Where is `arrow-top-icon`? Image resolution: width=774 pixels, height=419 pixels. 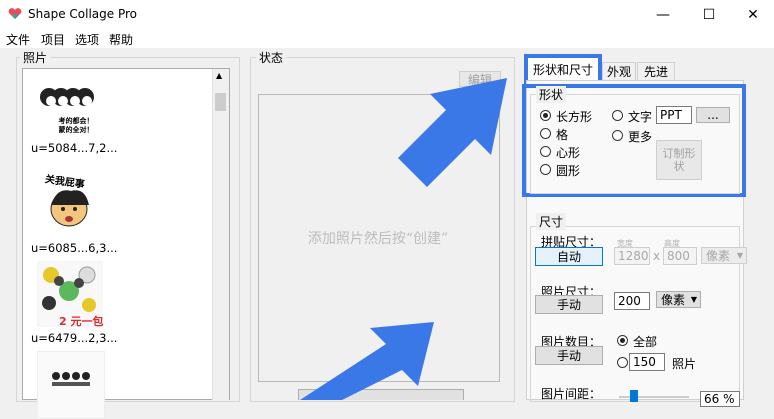
arrow-top-icon is located at coordinates (452, 132).